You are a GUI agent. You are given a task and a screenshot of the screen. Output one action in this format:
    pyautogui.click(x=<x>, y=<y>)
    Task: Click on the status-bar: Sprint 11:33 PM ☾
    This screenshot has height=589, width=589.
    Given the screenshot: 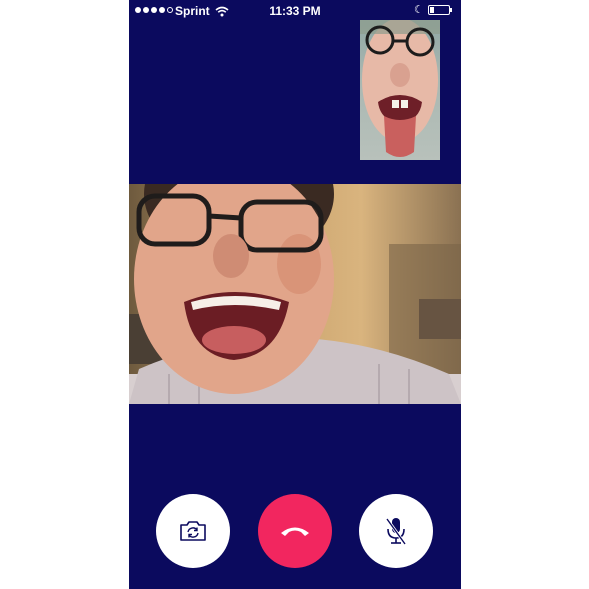 What is the action you would take?
    pyautogui.click(x=295, y=11)
    